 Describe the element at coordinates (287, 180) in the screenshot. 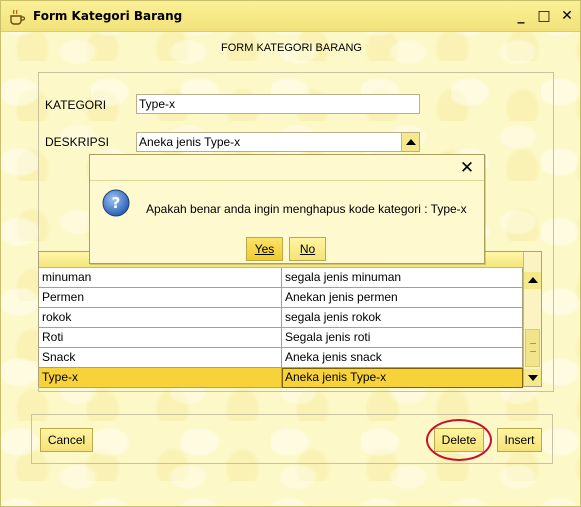

I see `dialog-divider` at that location.